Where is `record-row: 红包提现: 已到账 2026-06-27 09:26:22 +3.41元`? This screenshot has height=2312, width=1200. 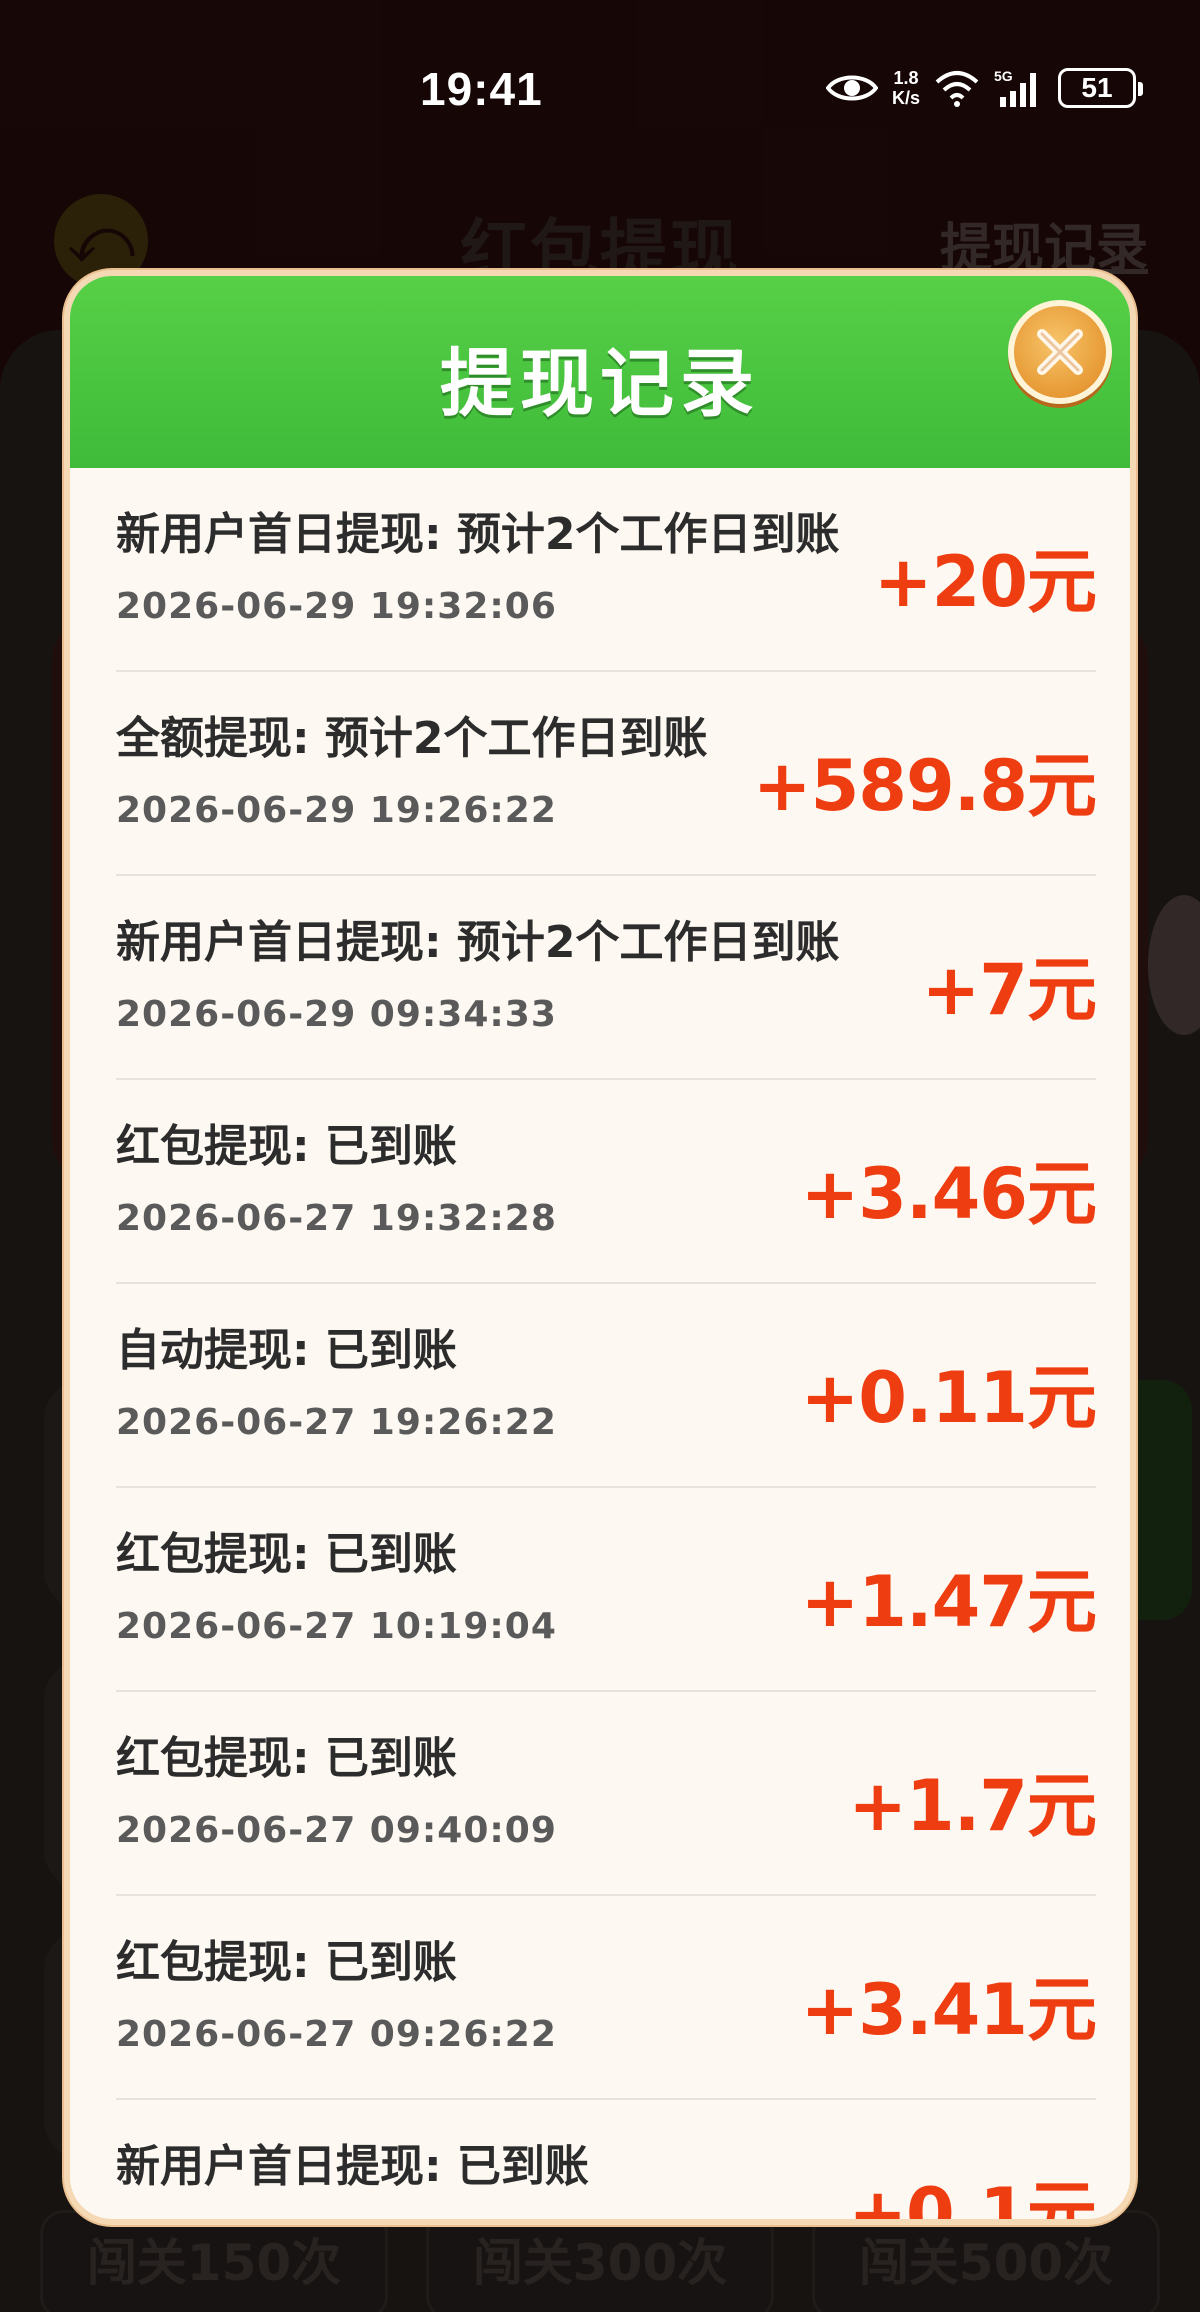 record-row: 红包提现: 已到账 2026-06-27 09:26:22 +3.41元 is located at coordinates (606, 1998).